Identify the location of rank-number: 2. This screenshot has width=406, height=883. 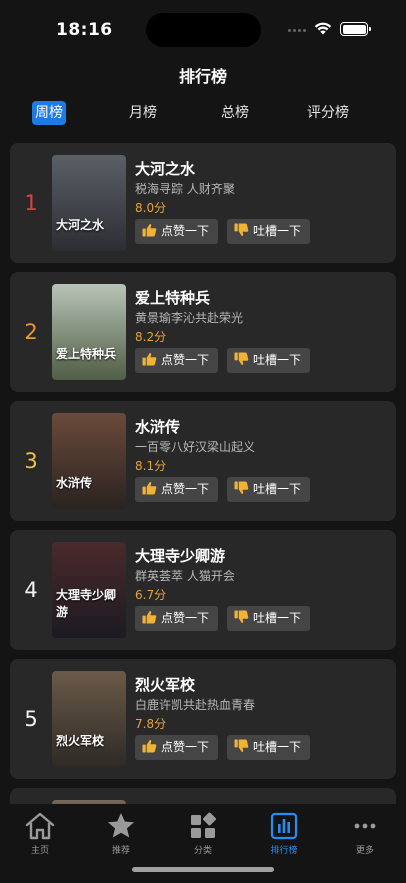
(31, 332).